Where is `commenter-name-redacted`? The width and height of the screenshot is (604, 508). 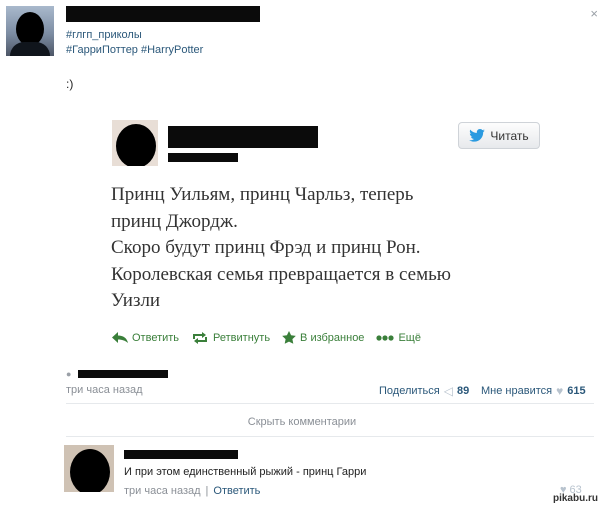 commenter-name-redacted is located at coordinates (181, 454).